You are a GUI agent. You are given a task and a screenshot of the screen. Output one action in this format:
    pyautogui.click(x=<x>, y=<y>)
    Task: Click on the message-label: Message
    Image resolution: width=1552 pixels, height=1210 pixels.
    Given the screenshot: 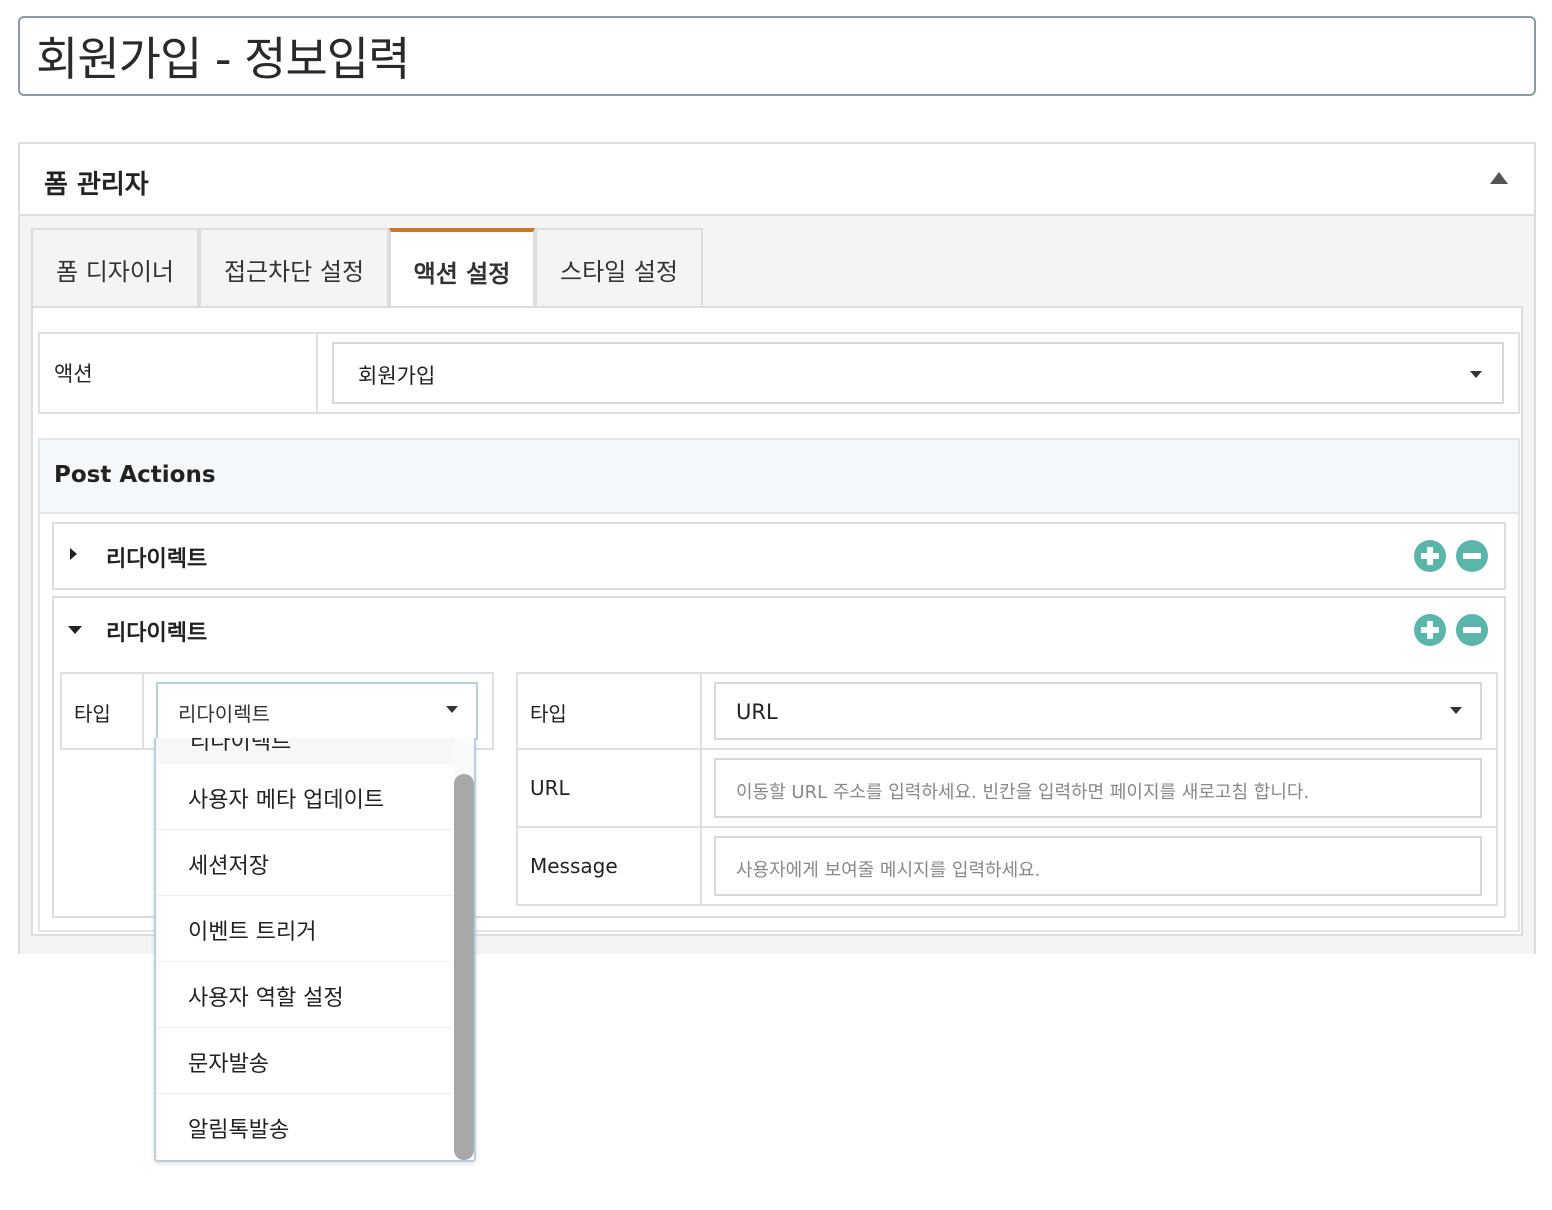 What is the action you would take?
    pyautogui.click(x=574, y=866)
    